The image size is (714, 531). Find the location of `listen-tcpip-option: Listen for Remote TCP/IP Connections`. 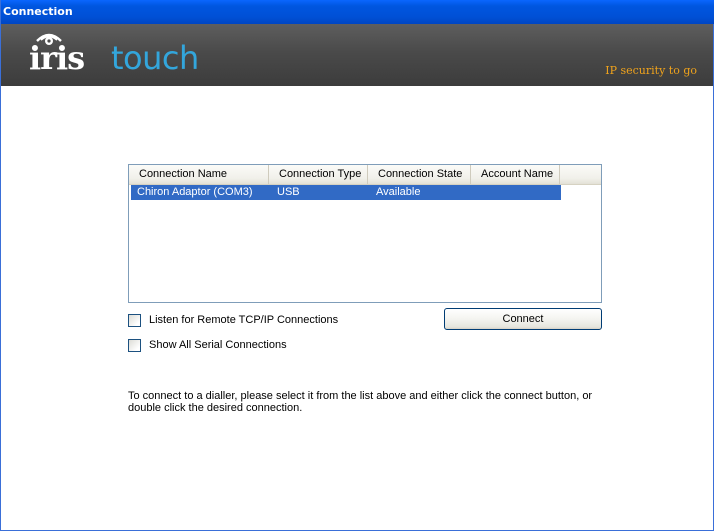

listen-tcpip-option: Listen for Remote TCP/IP Connections is located at coordinates (233, 320).